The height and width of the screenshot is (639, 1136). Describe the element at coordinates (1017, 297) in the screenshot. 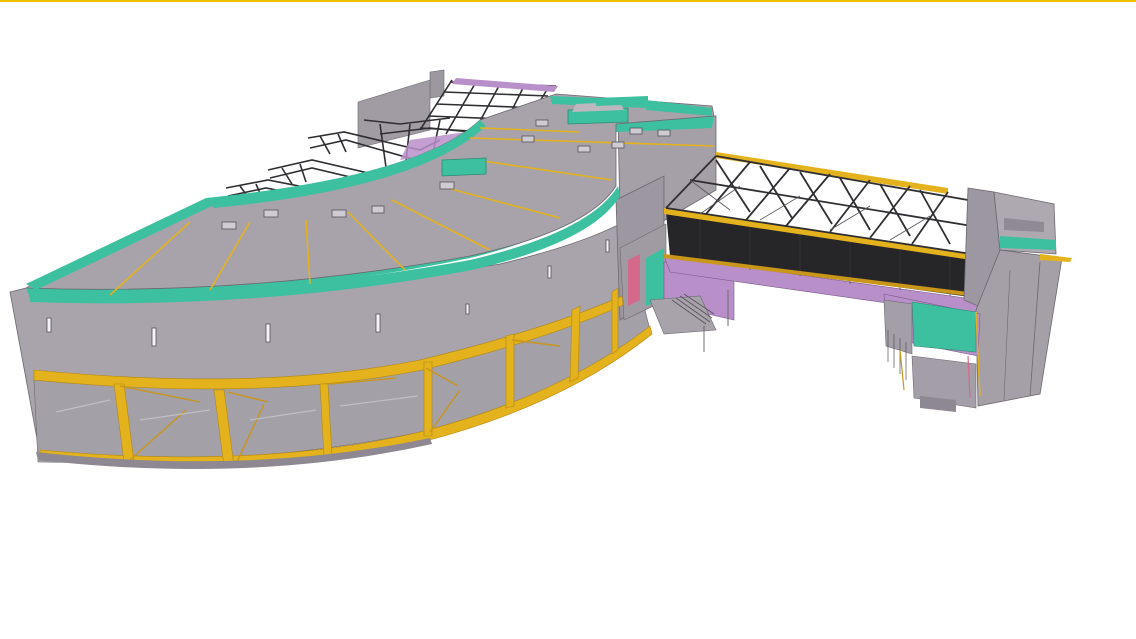

I see `east-stair-tower` at that location.